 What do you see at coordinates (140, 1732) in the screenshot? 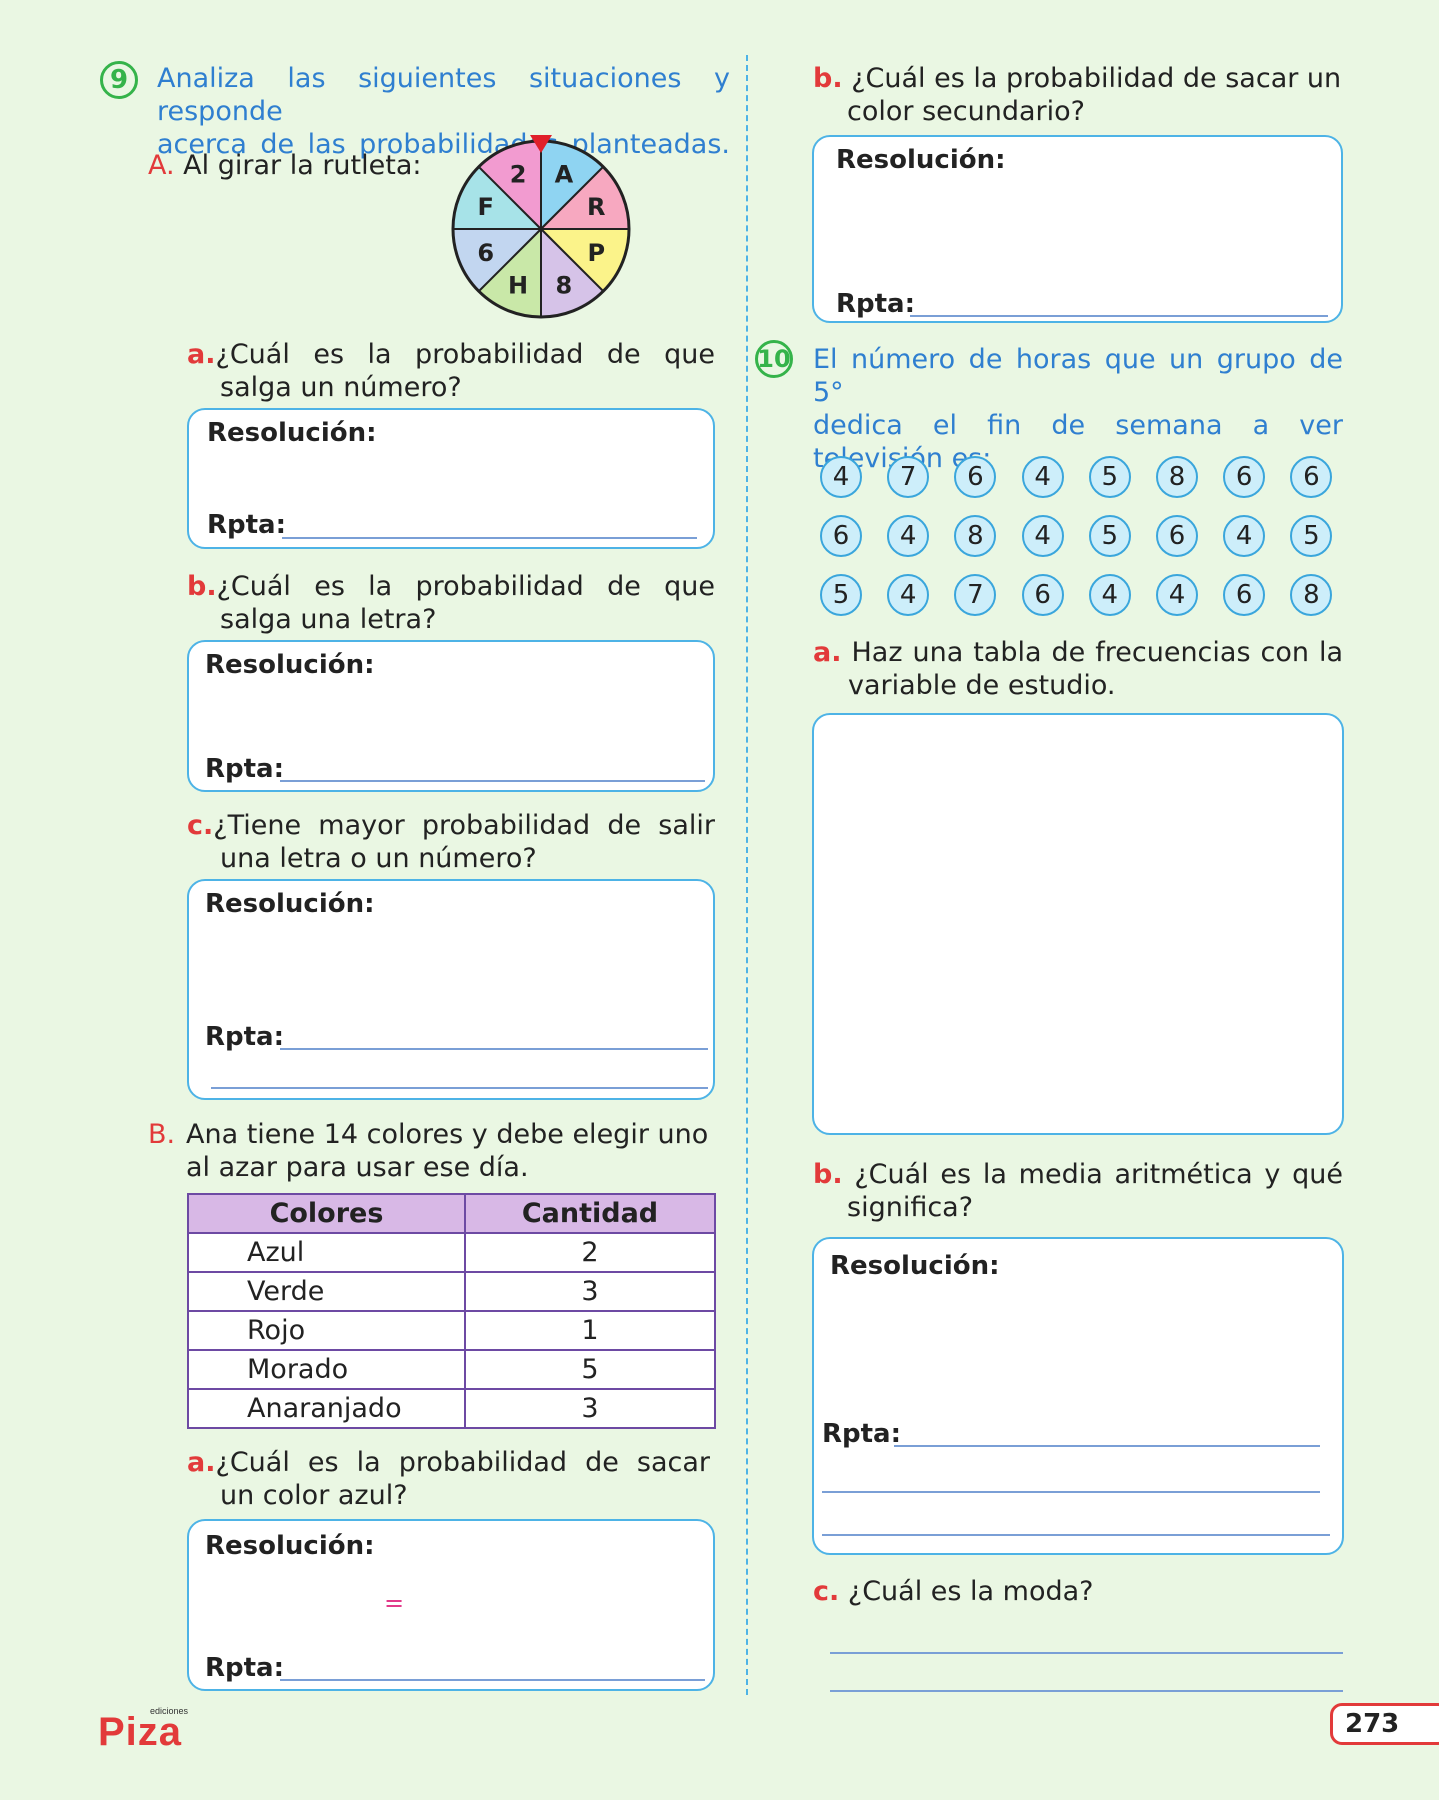
I see `publisher-logo: Piza` at bounding box center [140, 1732].